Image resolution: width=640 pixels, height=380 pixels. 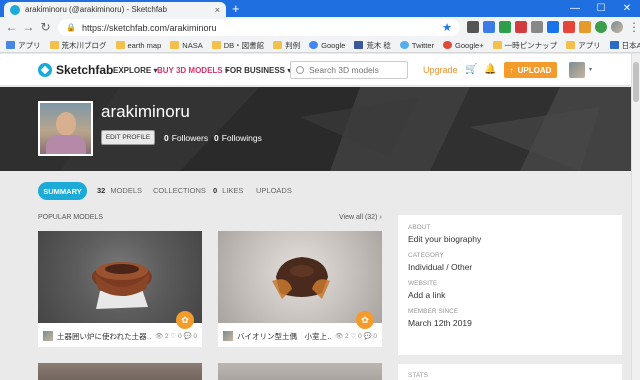 What do you see at coordinates (471, 69) in the screenshot?
I see `cart-icon: 🛒` at bounding box center [471, 69].